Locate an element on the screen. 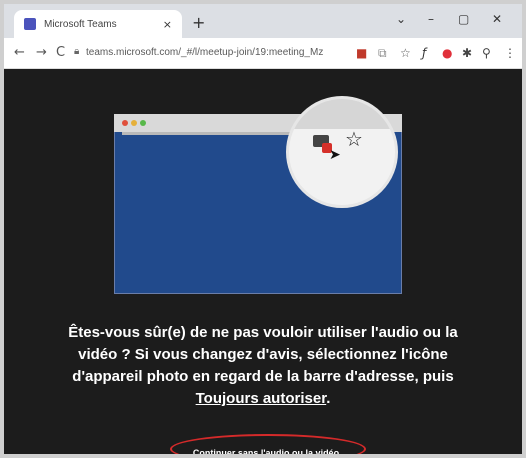 The image size is (526, 458). back-icon: ← is located at coordinates (19, 52).